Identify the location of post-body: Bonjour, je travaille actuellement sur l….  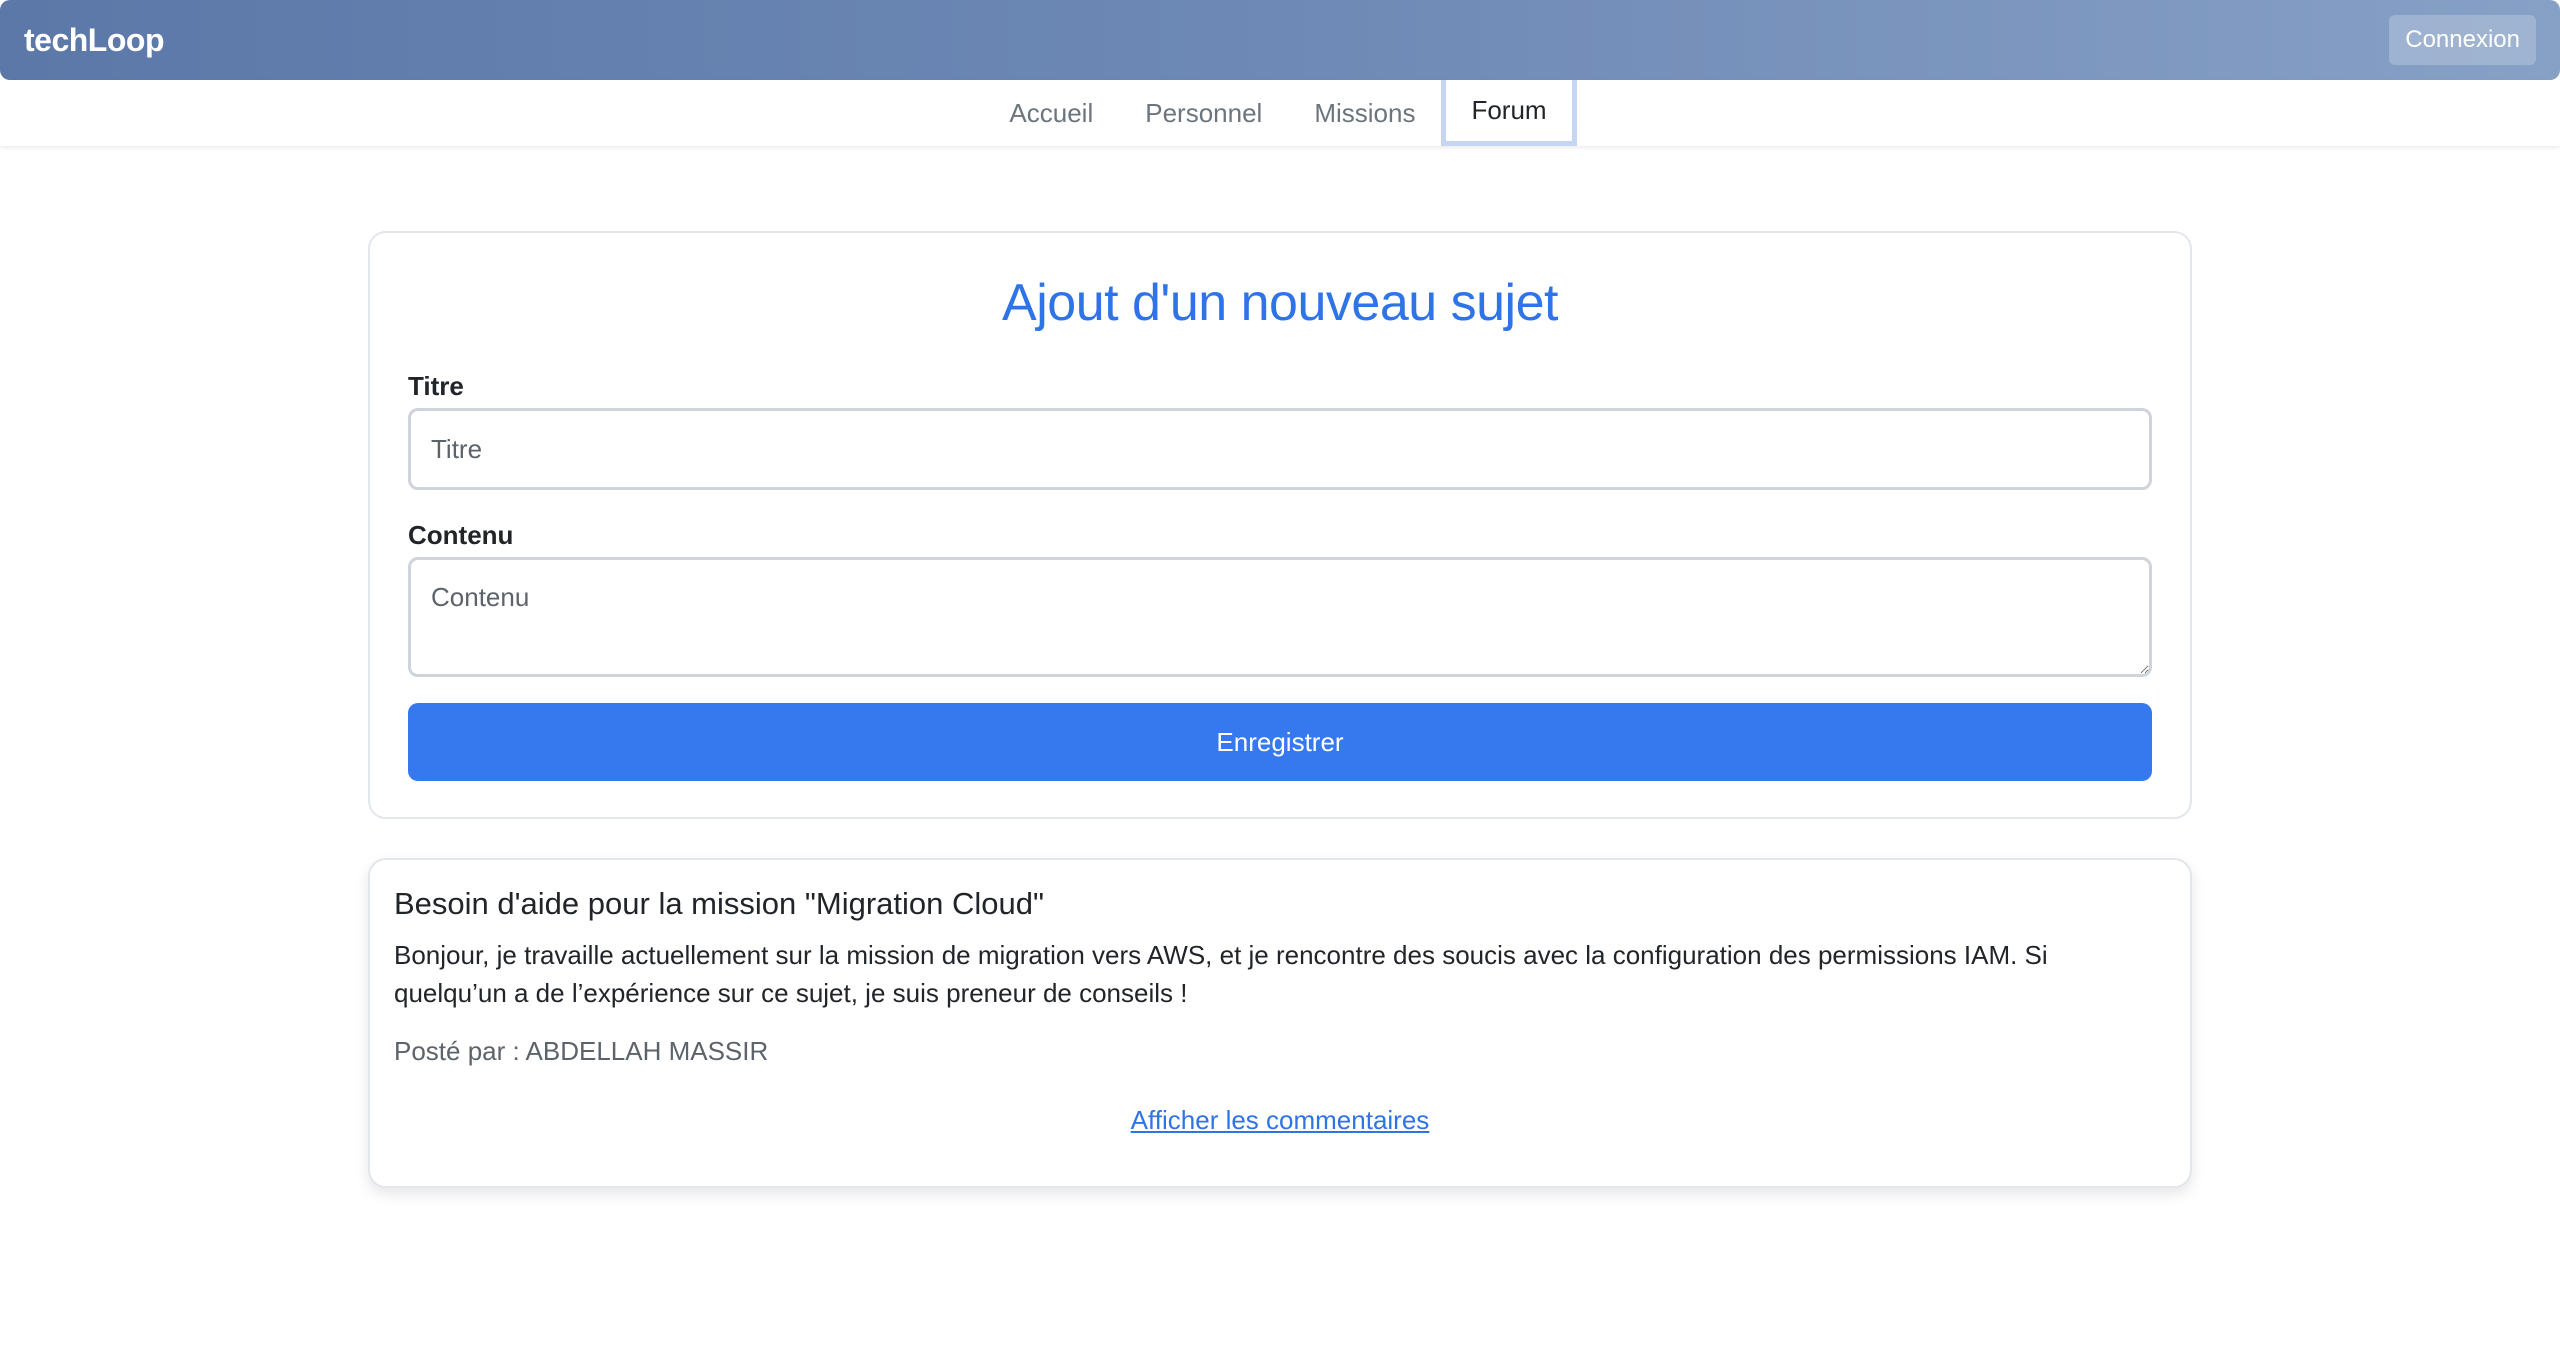
(1221, 974).